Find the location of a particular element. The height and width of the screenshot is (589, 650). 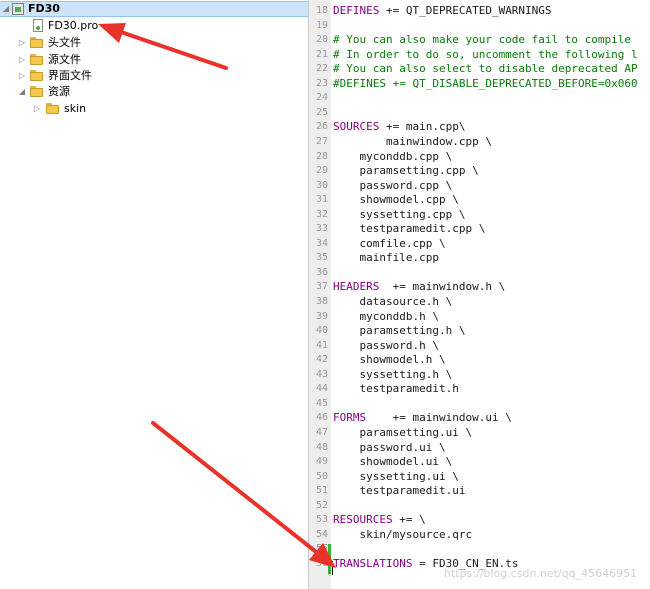

tree-item-label: FD30 is located at coordinates (44, 8).